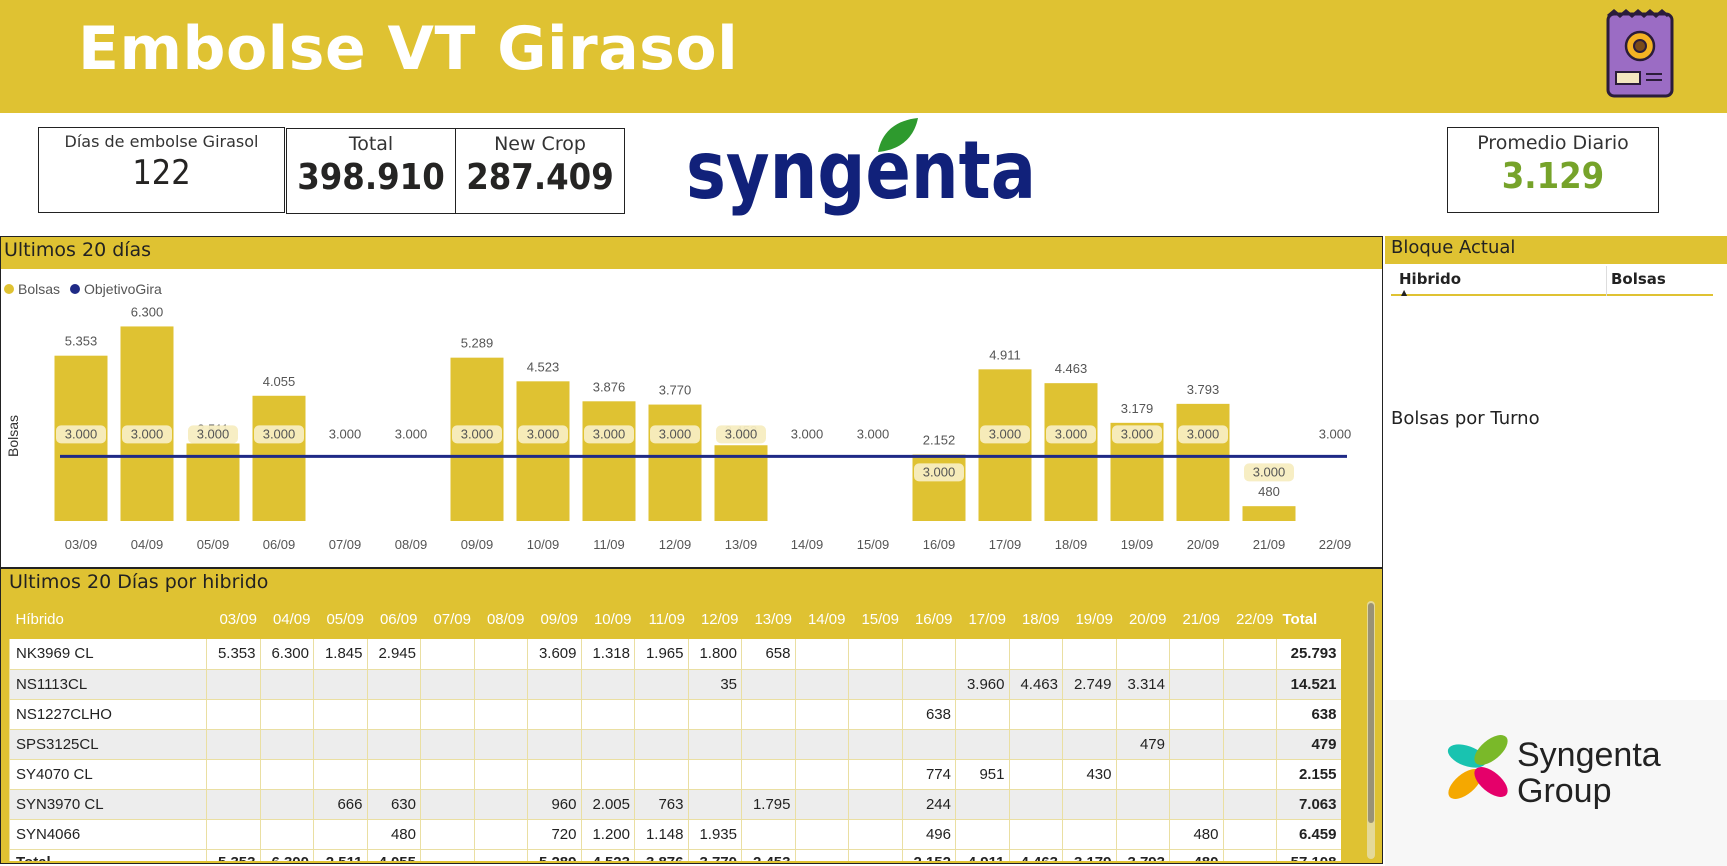  I want to click on col-date-header: 22/09, so click(1250, 619).